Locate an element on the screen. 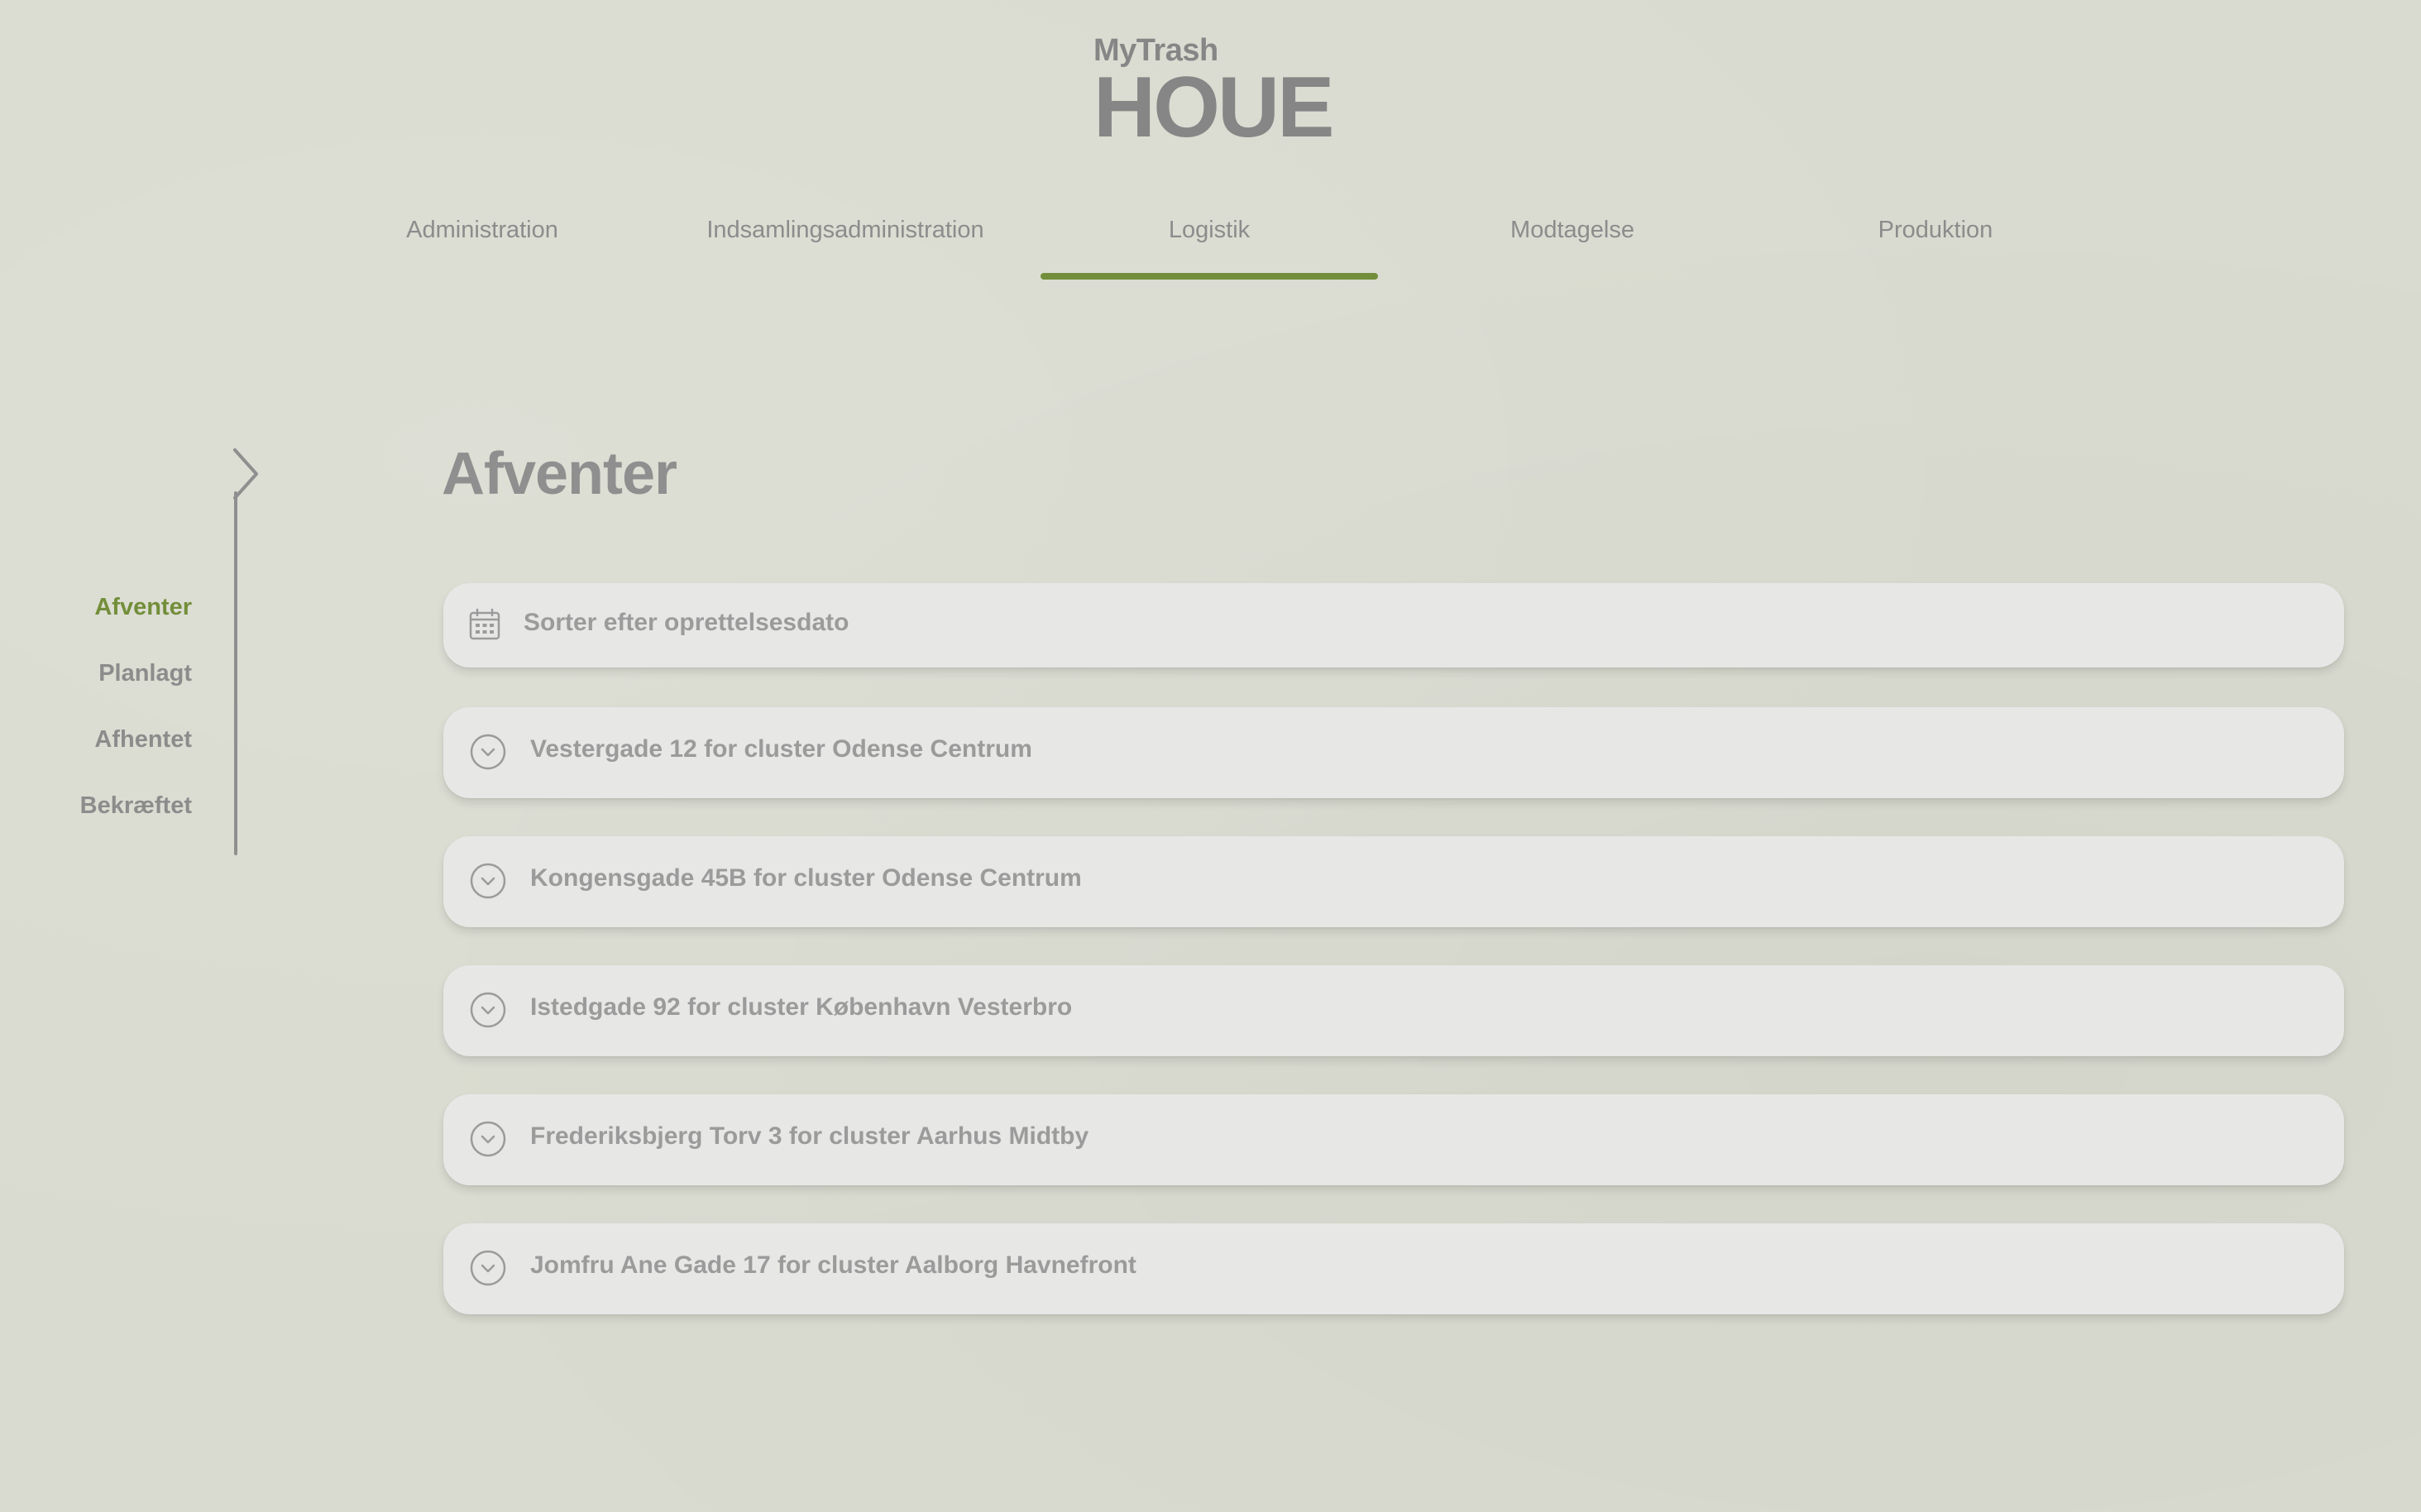  app-logo: MyTrash HOUE is located at coordinates (1213, 95).